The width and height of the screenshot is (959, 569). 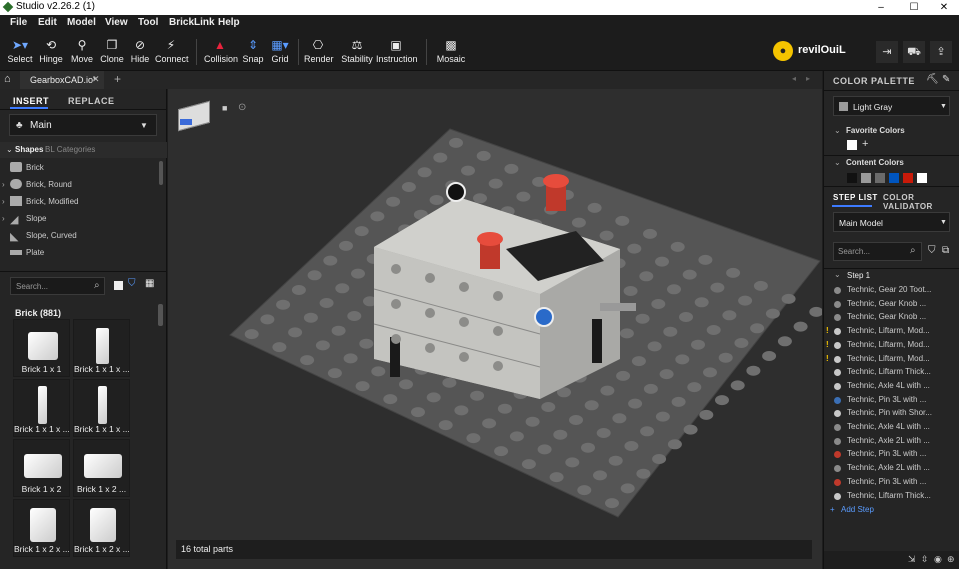 I want to click on step-title: Step 1, so click(x=858, y=275).